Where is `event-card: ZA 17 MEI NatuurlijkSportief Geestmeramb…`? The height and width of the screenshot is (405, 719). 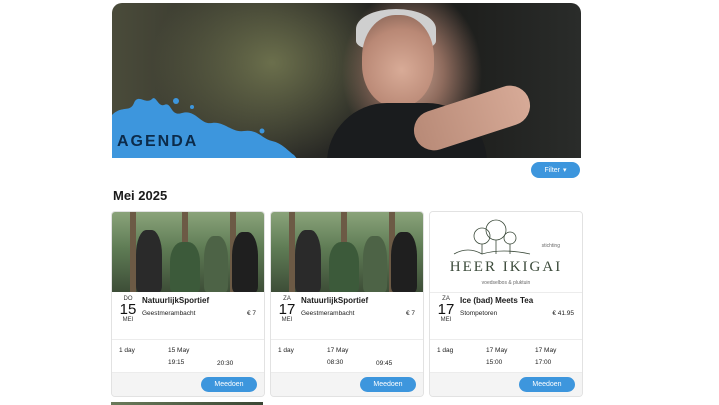
event-card: ZA 17 MEI NatuurlijkSportief Geestmeramb… is located at coordinates (347, 304).